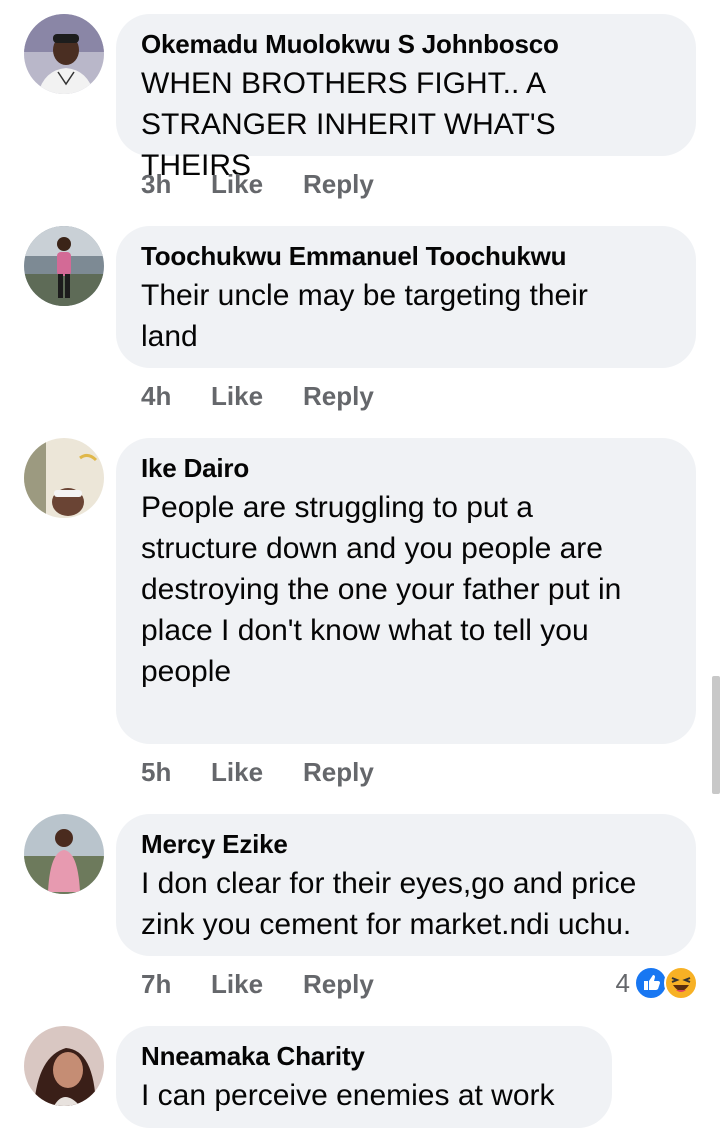 The width and height of the screenshot is (720, 1144). I want to click on comment-actions: 7h Like Reply, so click(257, 984).